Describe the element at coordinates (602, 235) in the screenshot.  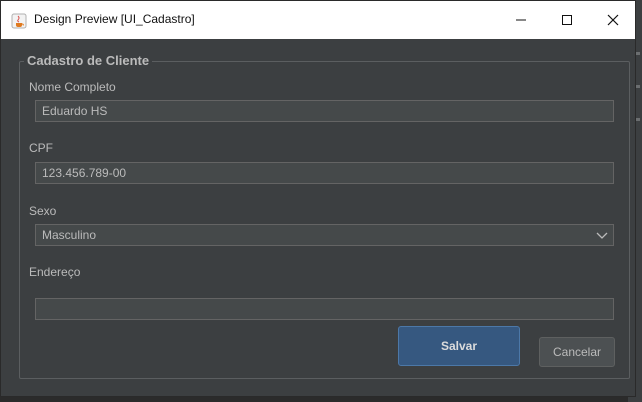
I see `chevron-down-icon` at that location.